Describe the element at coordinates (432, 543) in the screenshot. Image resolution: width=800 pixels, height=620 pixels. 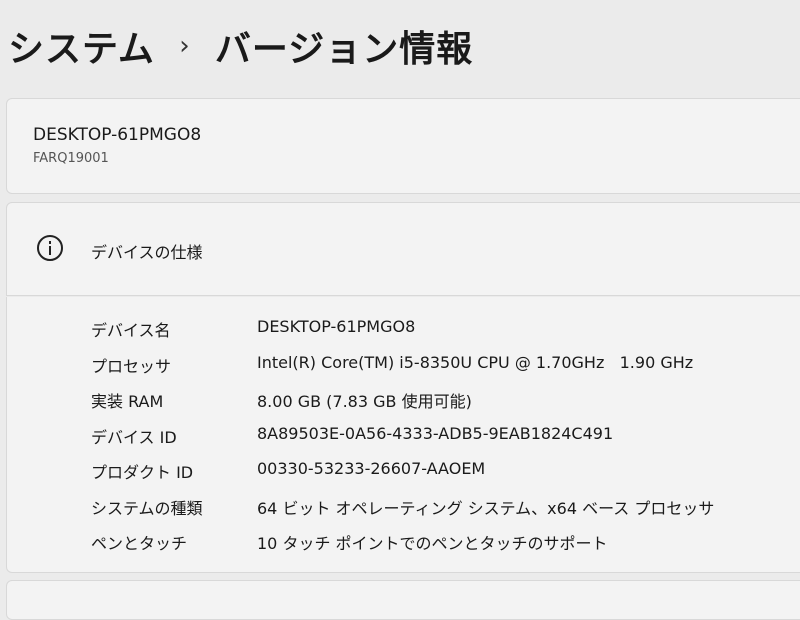
I see `spec-value: 10 タッチ ポイントでのペンとタッチのサポート` at that location.